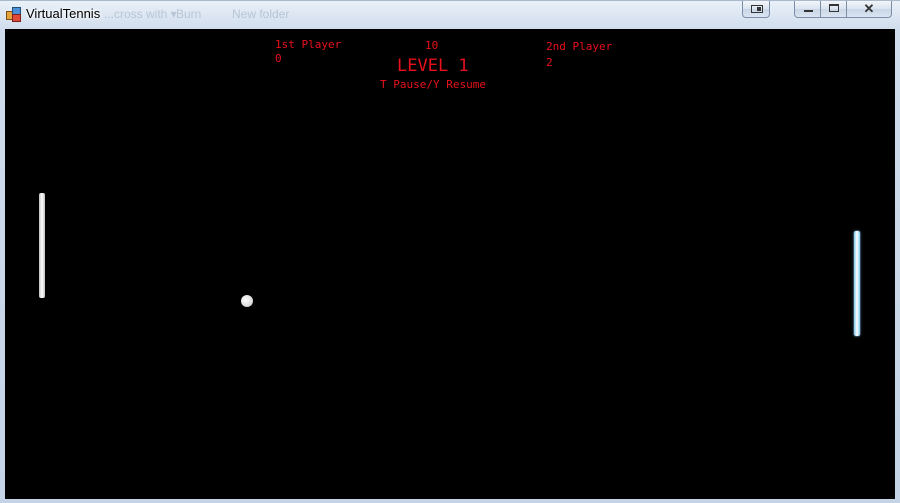  What do you see at coordinates (308, 44) in the screenshot?
I see `player1-label: 1st Player` at bounding box center [308, 44].